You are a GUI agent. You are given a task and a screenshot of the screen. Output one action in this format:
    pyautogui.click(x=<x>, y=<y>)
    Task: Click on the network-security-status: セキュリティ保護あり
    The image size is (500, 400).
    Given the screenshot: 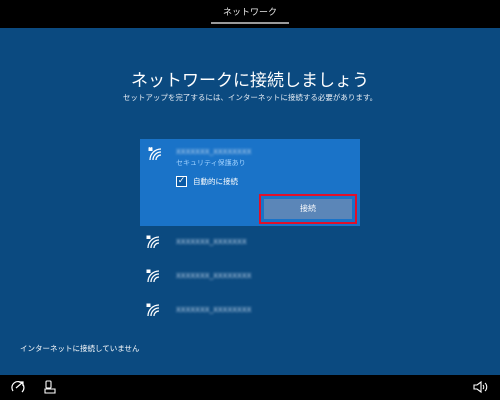 What is the action you would take?
    pyautogui.click(x=211, y=163)
    